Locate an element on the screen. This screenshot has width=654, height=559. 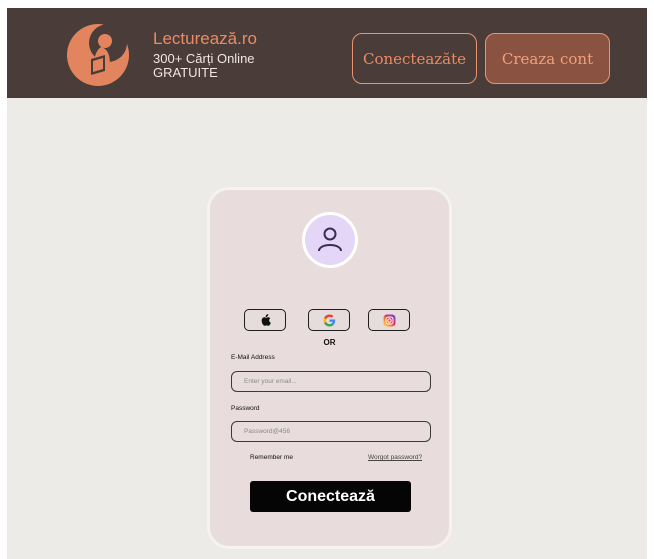
login-button: Conecteazăte is located at coordinates (414, 58).